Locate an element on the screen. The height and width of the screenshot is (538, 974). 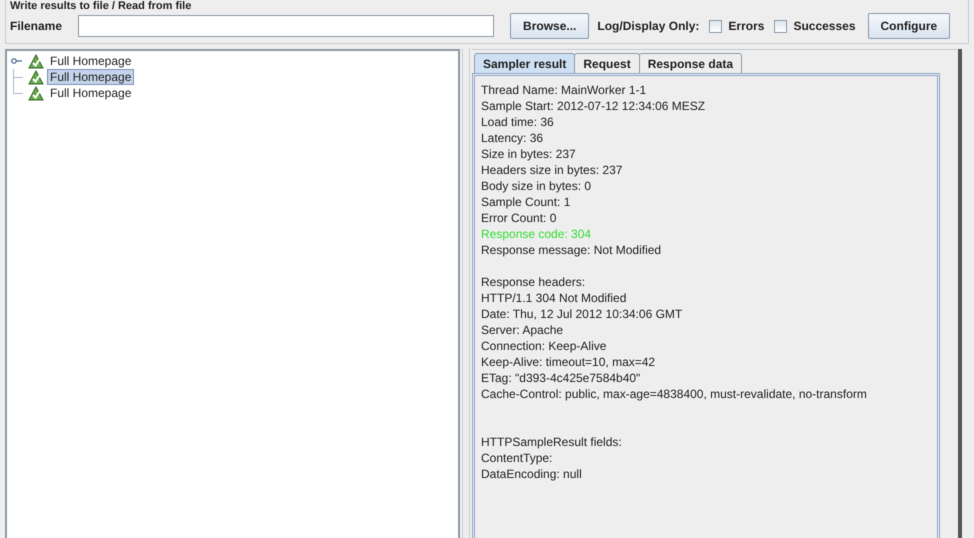
result-line: DataEncoding: null is located at coordinates (532, 474).